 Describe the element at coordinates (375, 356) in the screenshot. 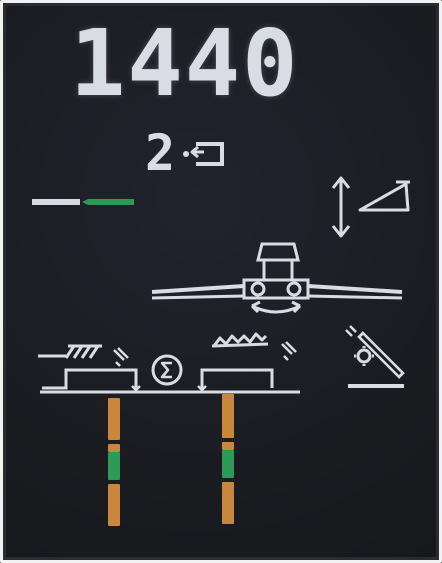

I see `rotor-tool-icon` at that location.